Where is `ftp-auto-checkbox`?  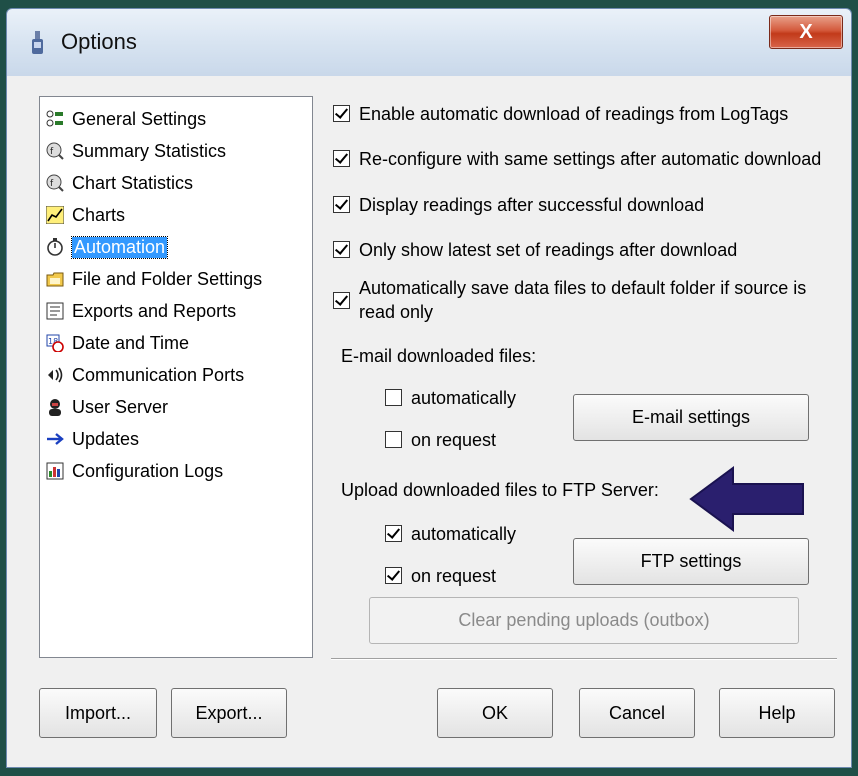 ftp-auto-checkbox is located at coordinates (393, 533).